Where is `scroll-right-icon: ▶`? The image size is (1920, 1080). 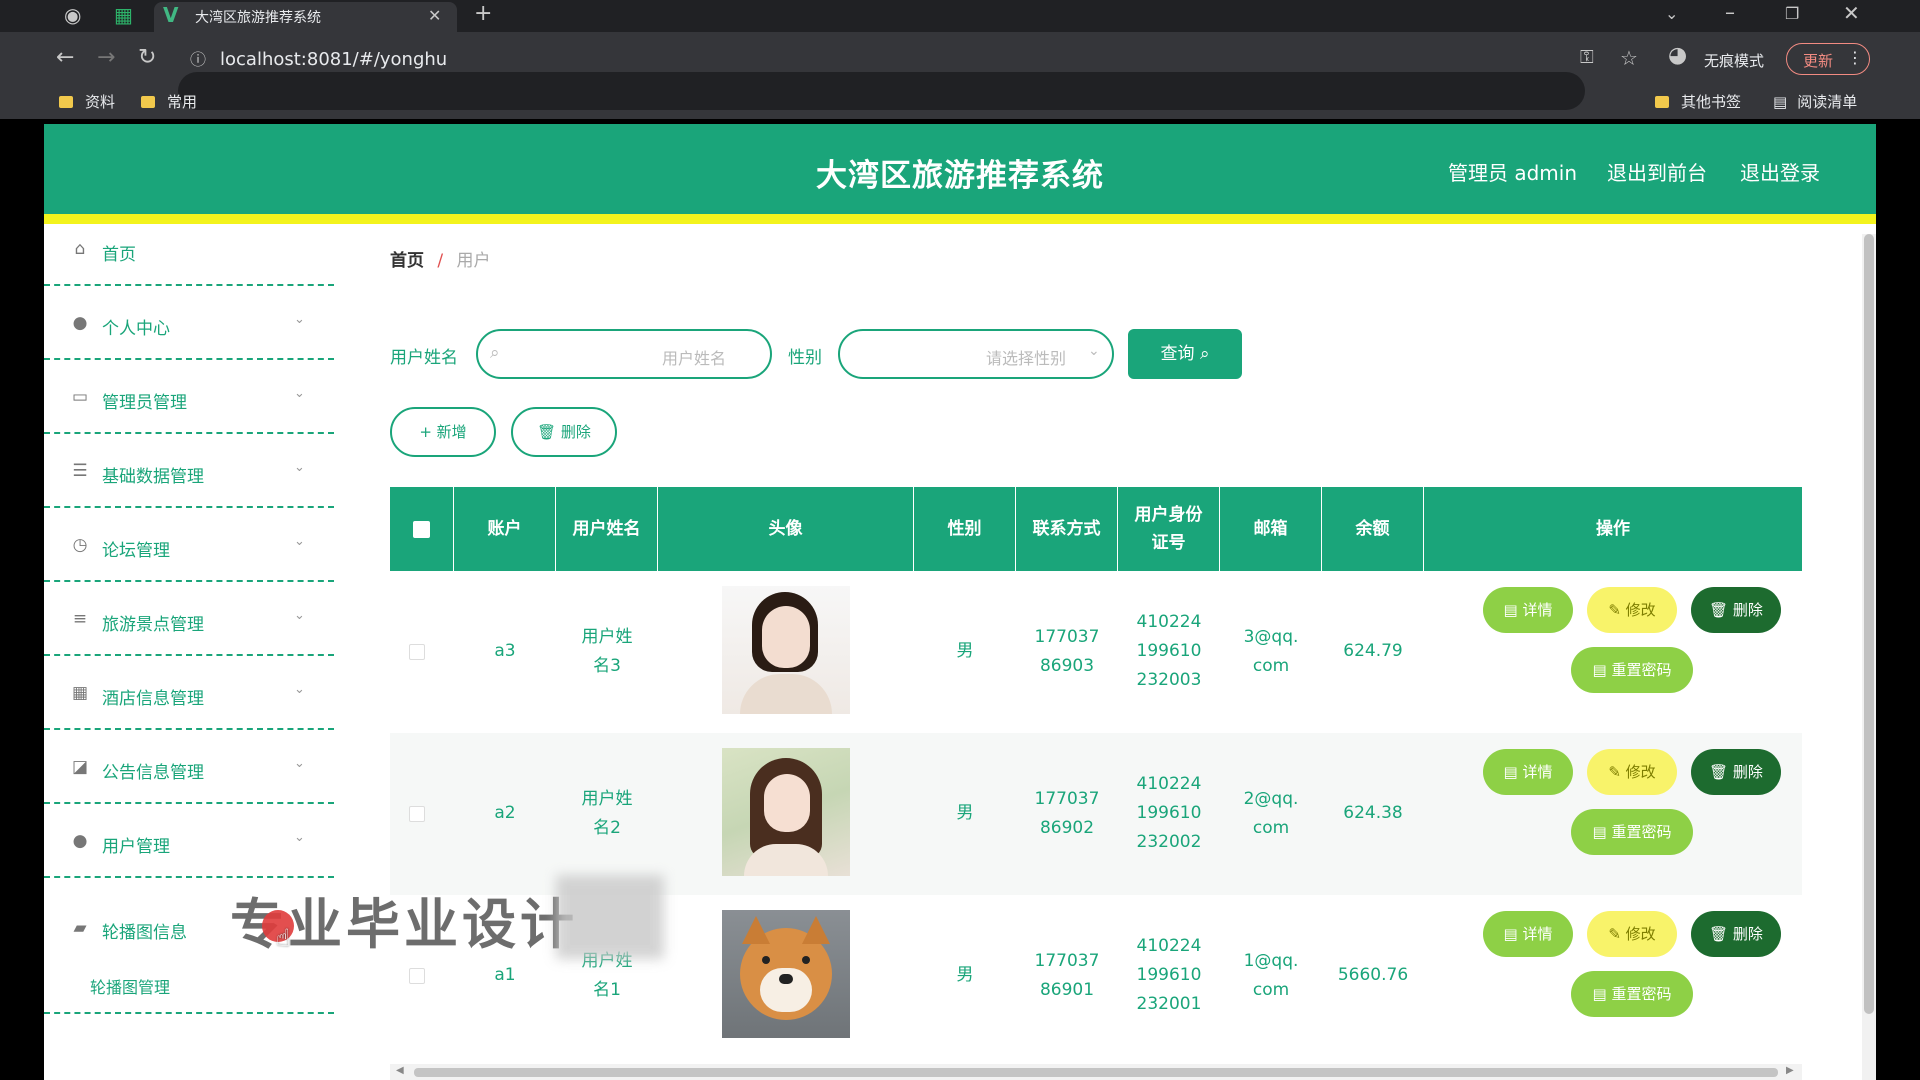 scroll-right-icon: ▶ is located at coordinates (1790, 1070).